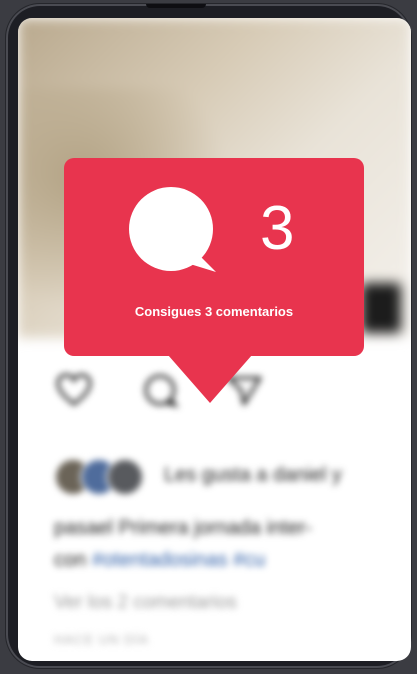 The width and height of the screenshot is (417, 674). I want to click on caption-line: con #otentadosinas #cu, so click(232, 560).